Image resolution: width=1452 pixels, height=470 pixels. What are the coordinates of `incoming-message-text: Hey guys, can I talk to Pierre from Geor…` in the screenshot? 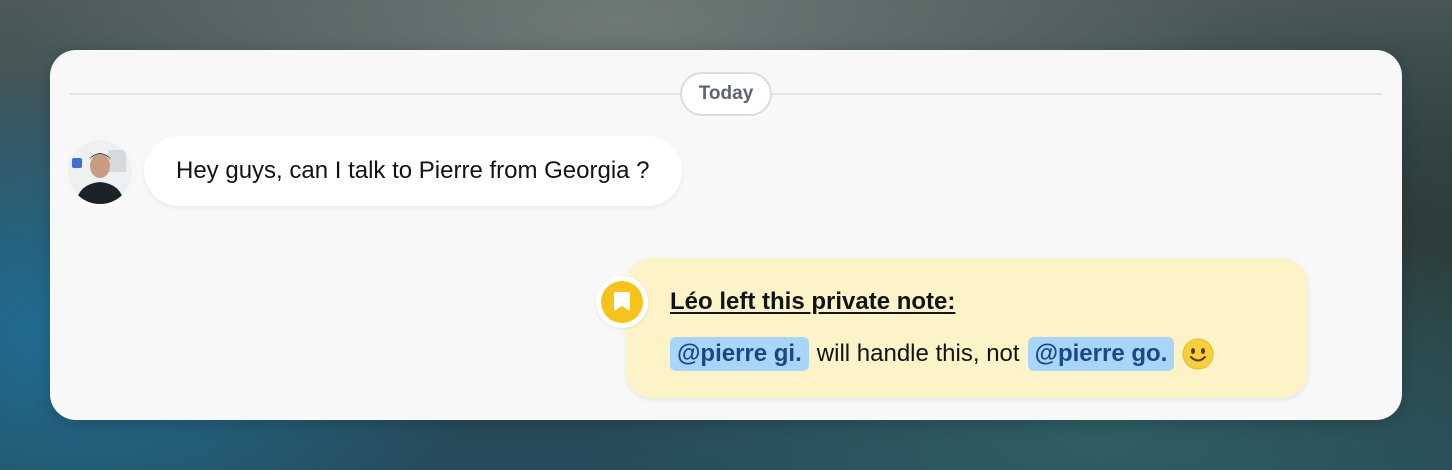 It's located at (413, 170).